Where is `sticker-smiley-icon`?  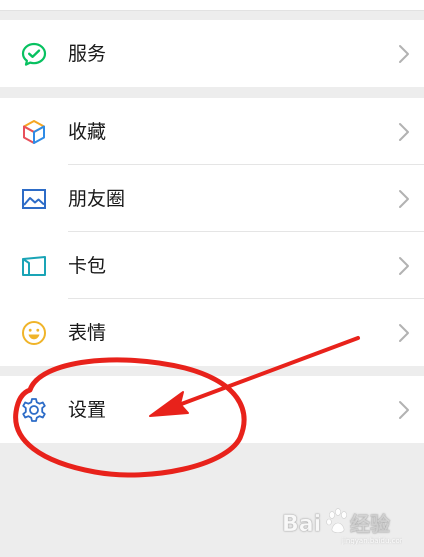
sticker-smiley-icon is located at coordinates (34, 333).